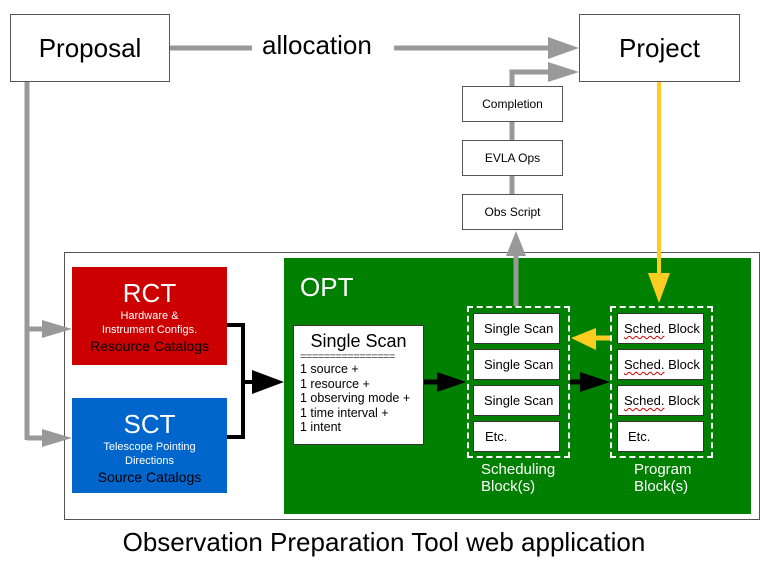 This screenshot has height=567, width=768. Describe the element at coordinates (335, 383) in the screenshot. I see `single-scan-item: 1 resource +` at that location.